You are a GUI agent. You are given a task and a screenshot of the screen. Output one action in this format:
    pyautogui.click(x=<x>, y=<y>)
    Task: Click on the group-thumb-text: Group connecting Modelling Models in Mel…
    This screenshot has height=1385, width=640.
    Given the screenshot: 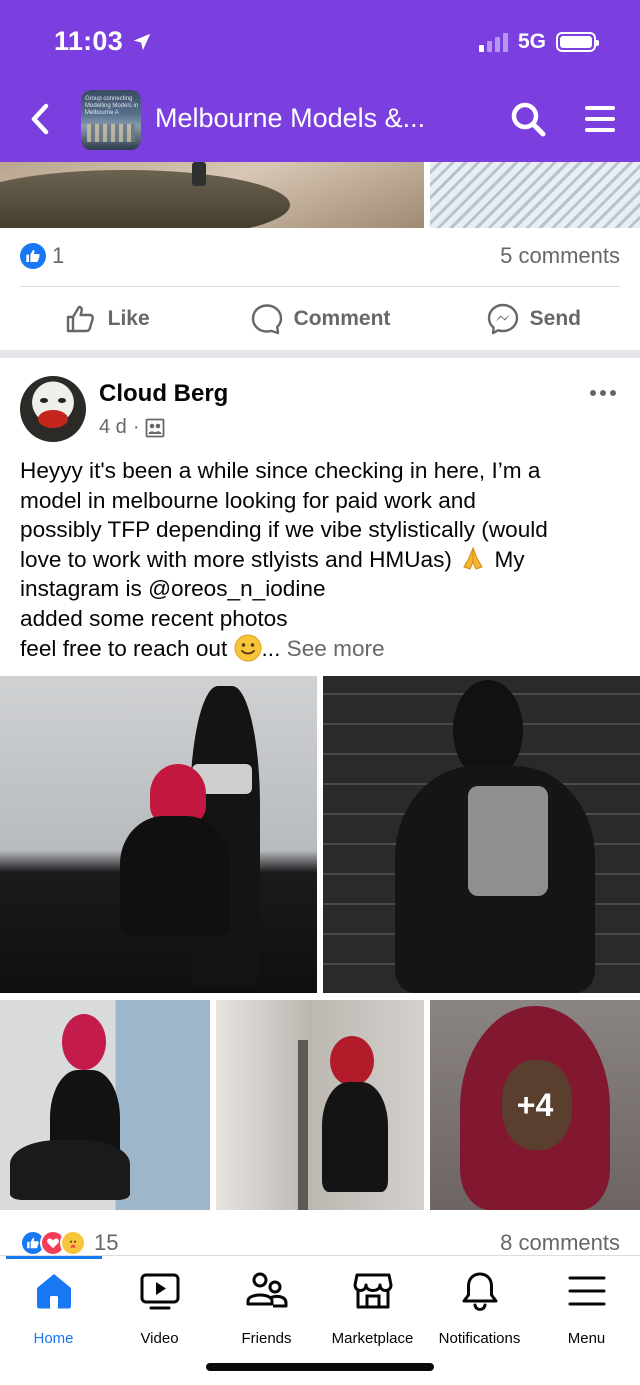 What is the action you would take?
    pyautogui.click(x=112, y=106)
    